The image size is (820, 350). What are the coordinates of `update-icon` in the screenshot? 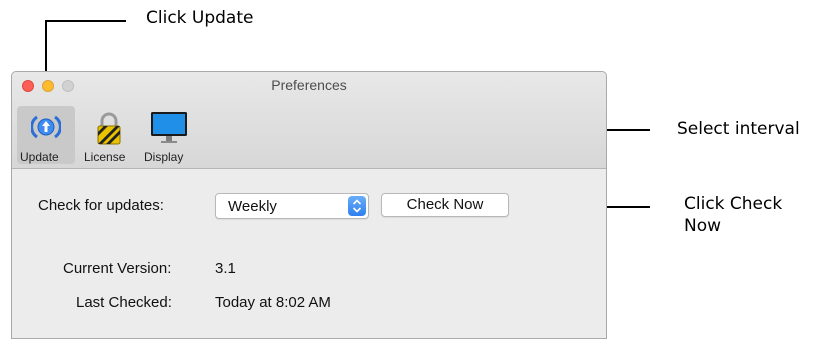 It's located at (46, 128).